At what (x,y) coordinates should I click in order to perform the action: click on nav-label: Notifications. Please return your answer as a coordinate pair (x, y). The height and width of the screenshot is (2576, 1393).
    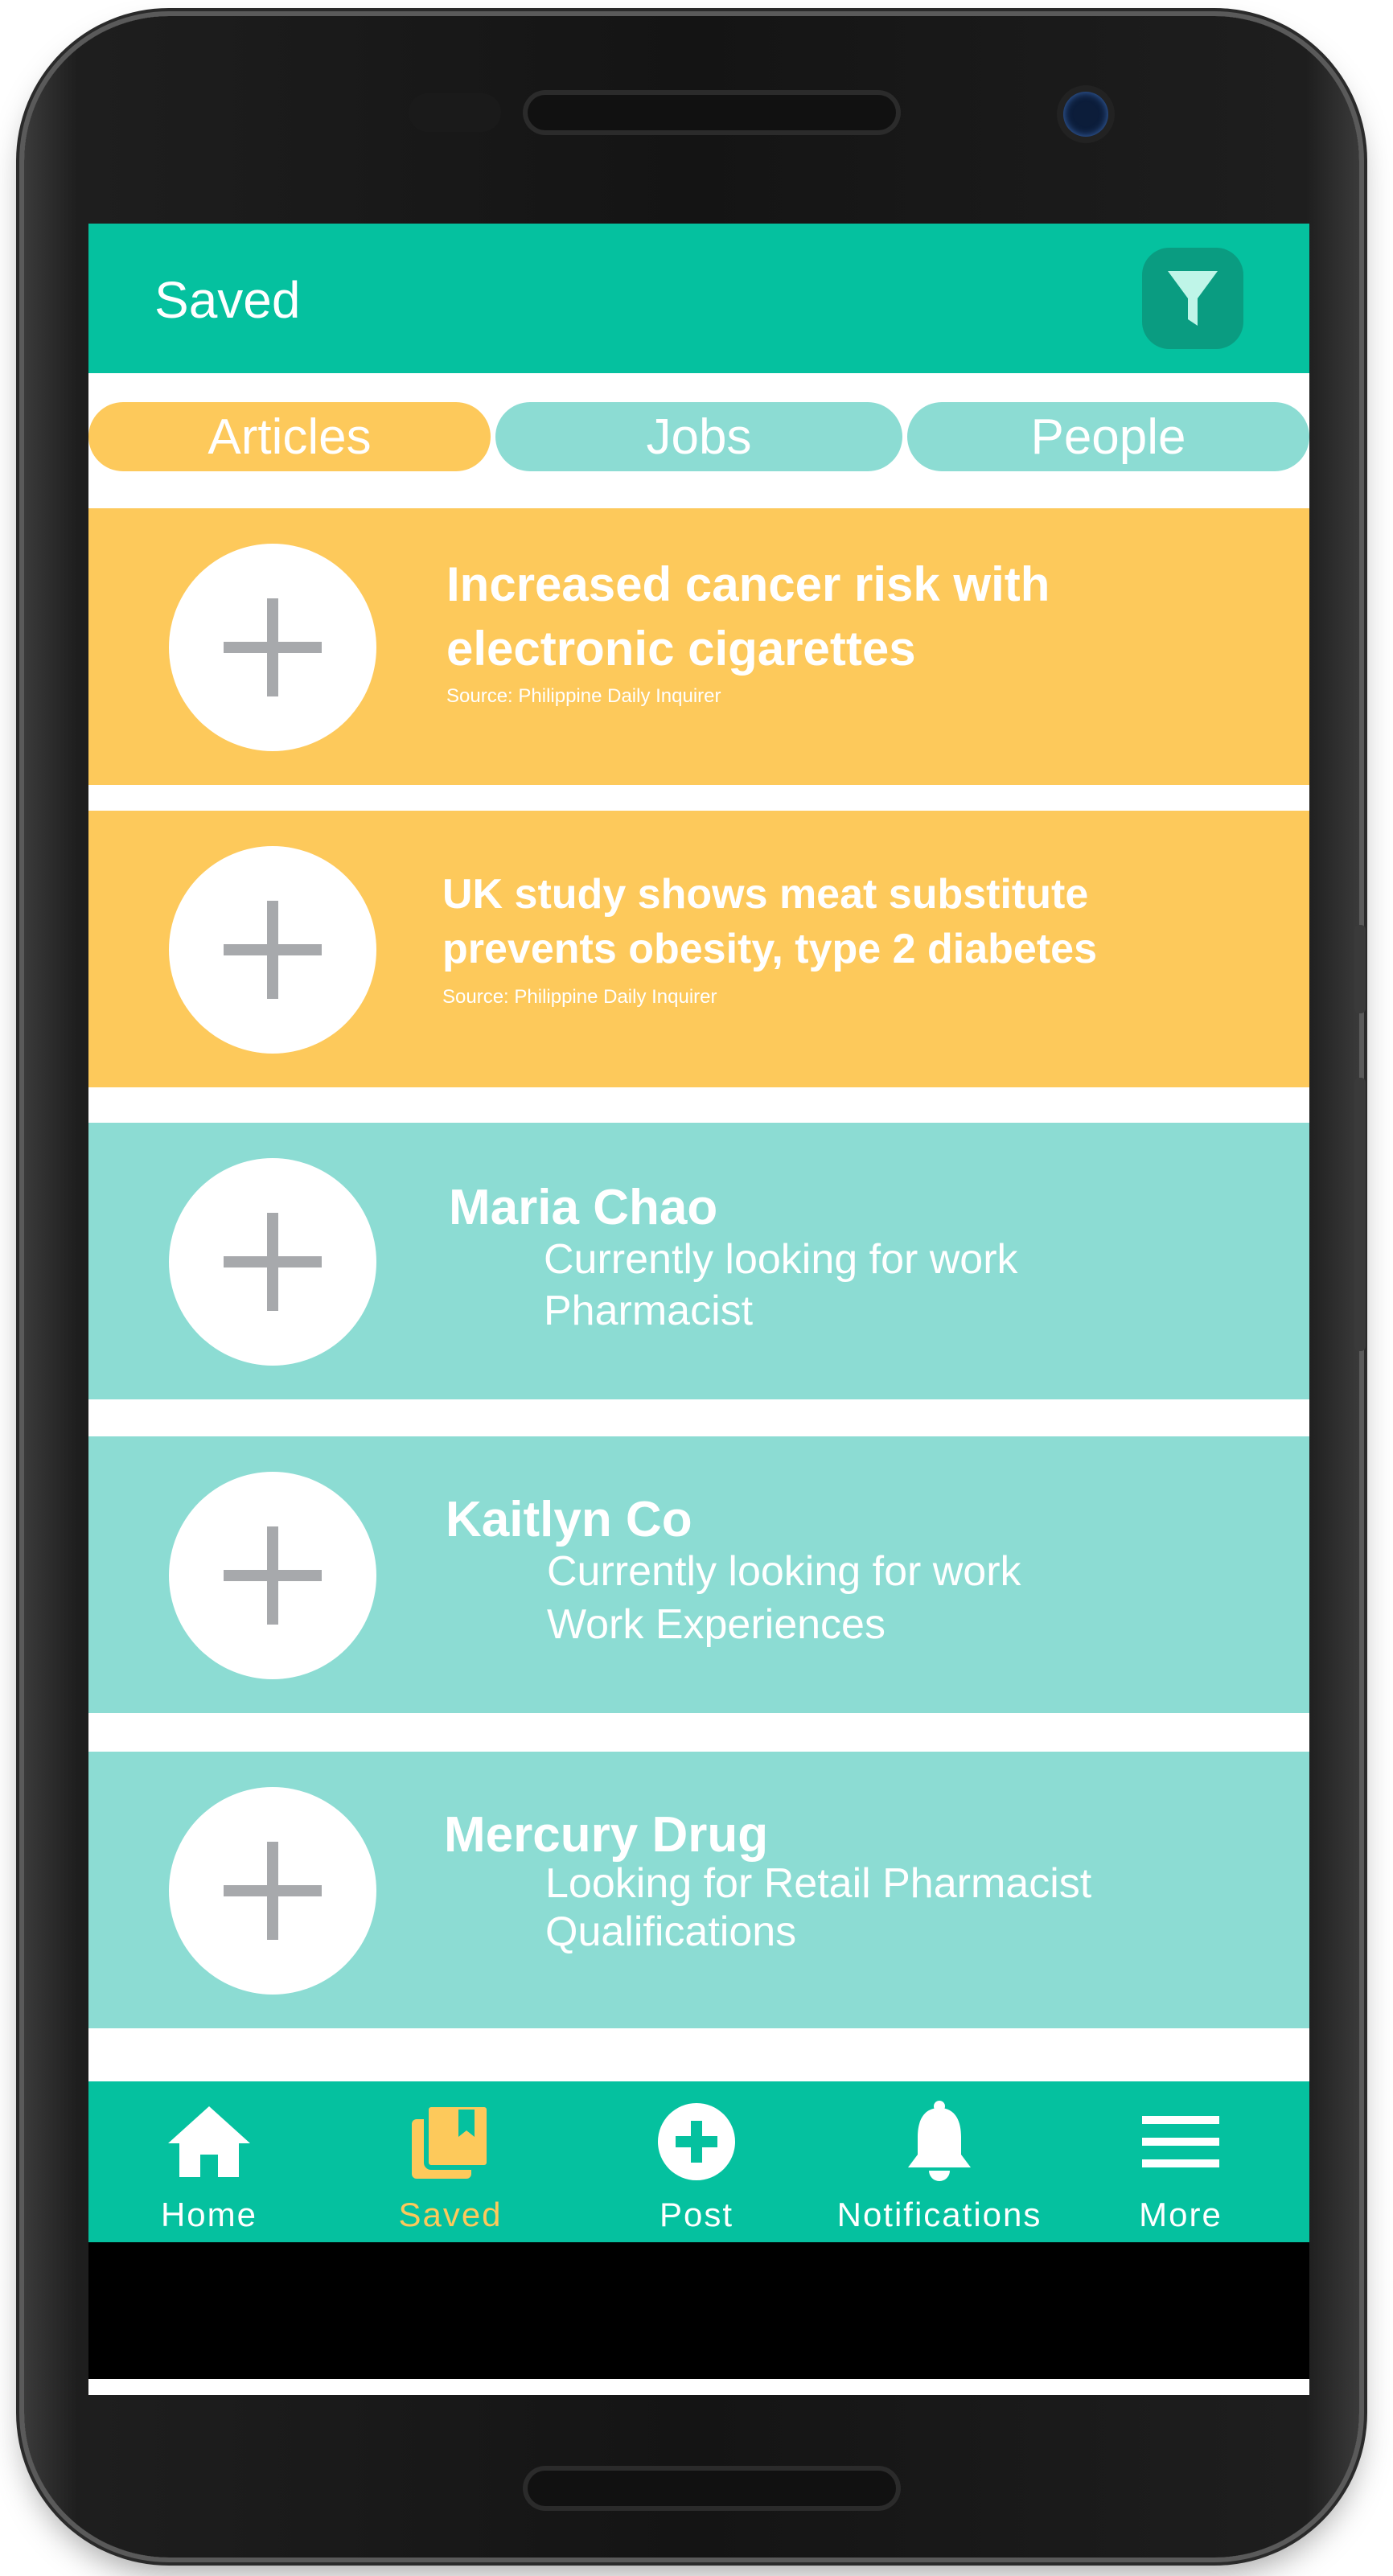
    Looking at the image, I should click on (939, 2214).